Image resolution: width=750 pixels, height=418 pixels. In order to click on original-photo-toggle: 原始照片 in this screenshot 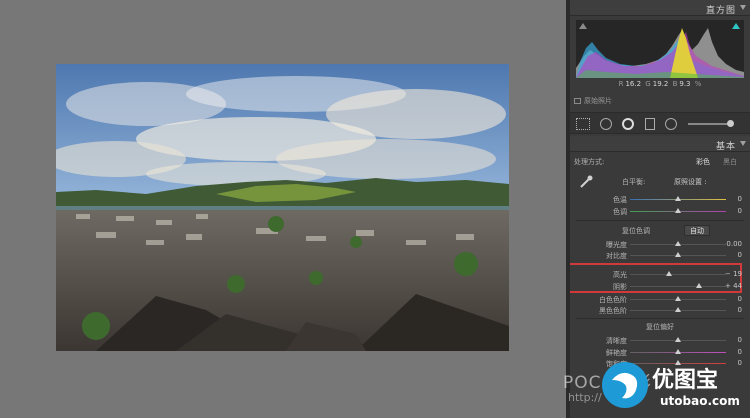, I will do `click(593, 101)`.